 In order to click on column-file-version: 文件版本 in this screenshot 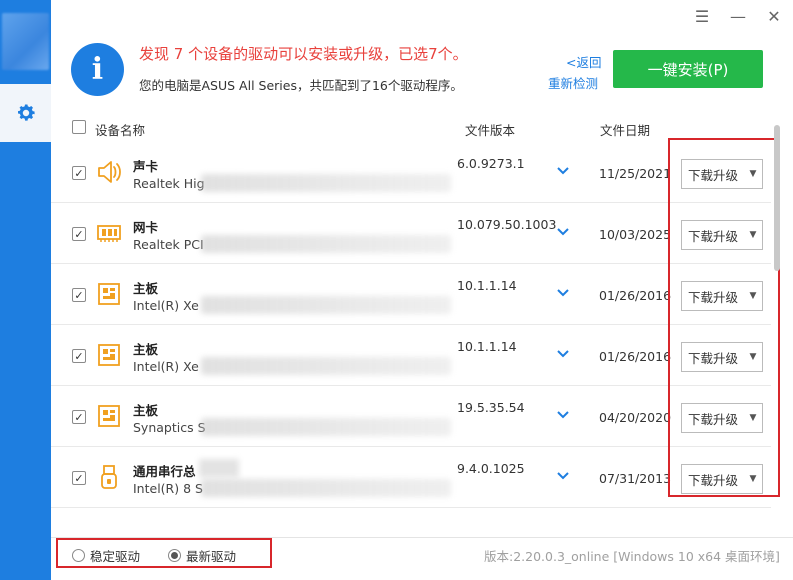, I will do `click(490, 130)`.